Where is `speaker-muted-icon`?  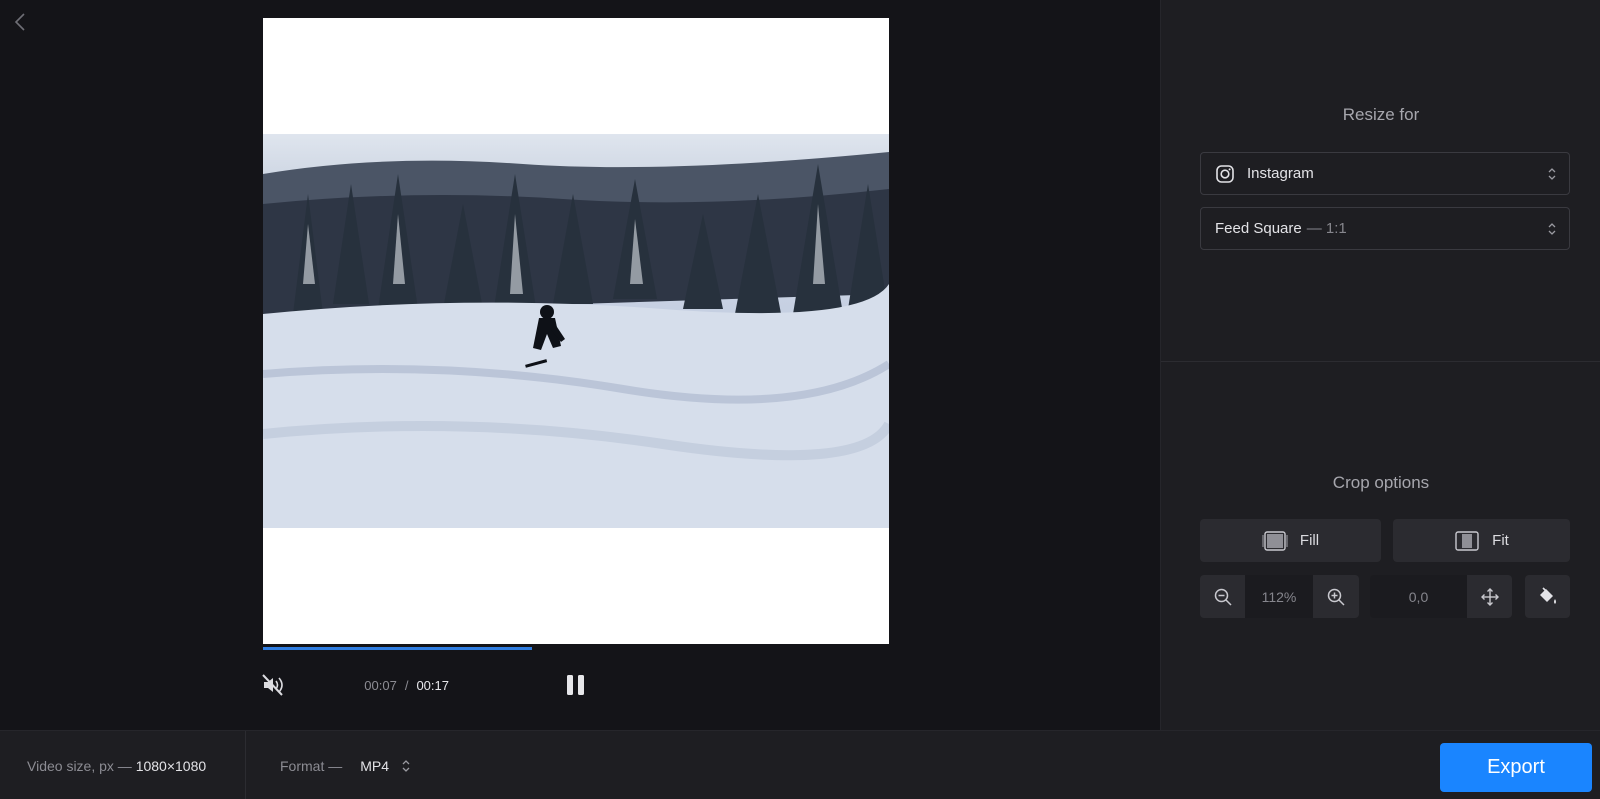
speaker-muted-icon is located at coordinates (272, 685).